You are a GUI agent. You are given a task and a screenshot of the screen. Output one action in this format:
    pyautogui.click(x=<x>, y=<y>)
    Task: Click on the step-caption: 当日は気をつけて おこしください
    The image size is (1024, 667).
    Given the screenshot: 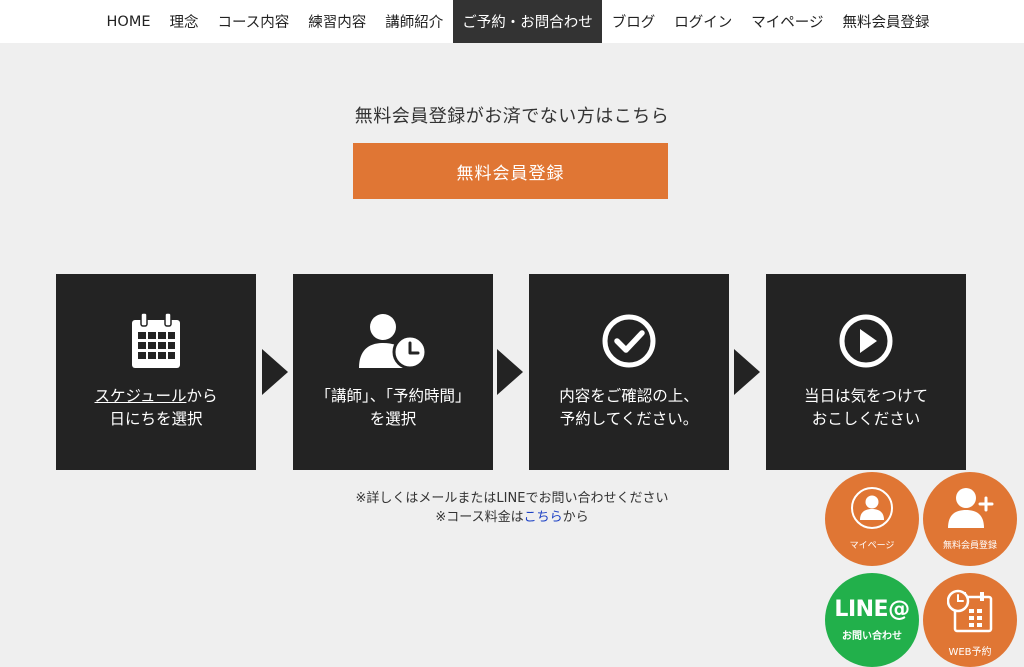 What is the action you would take?
    pyautogui.click(x=866, y=408)
    